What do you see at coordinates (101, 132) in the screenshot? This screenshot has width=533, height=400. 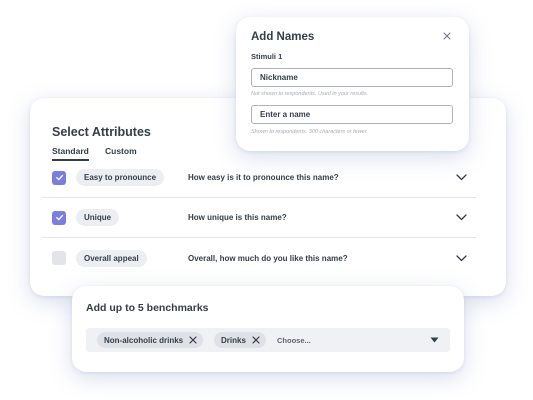 I see `select-attributes-title: Select Attributes` at bounding box center [101, 132].